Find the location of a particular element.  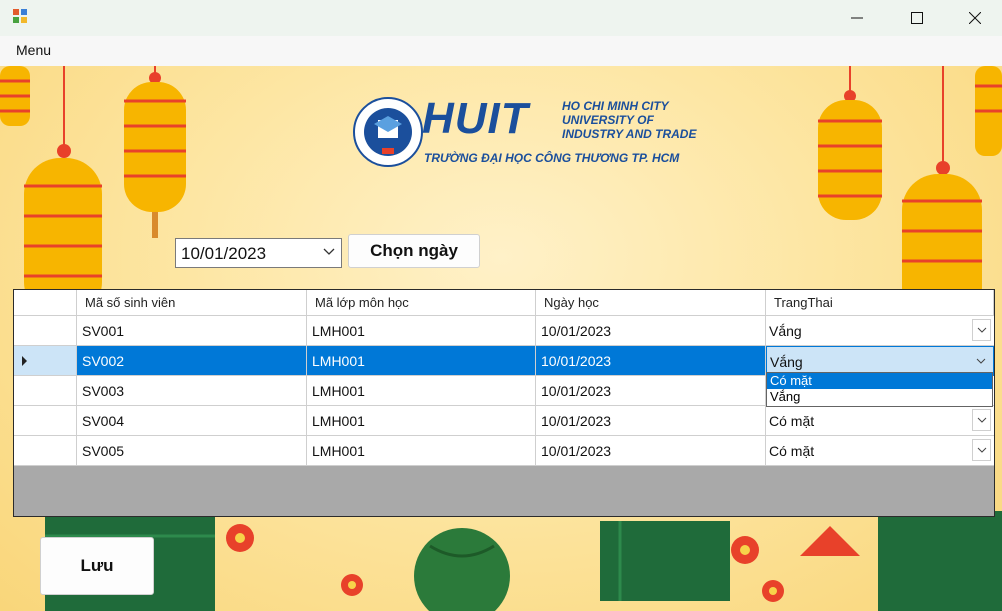

table-row: SV001 LMH001 10/01/2023 Vắng is located at coordinates (504, 331).